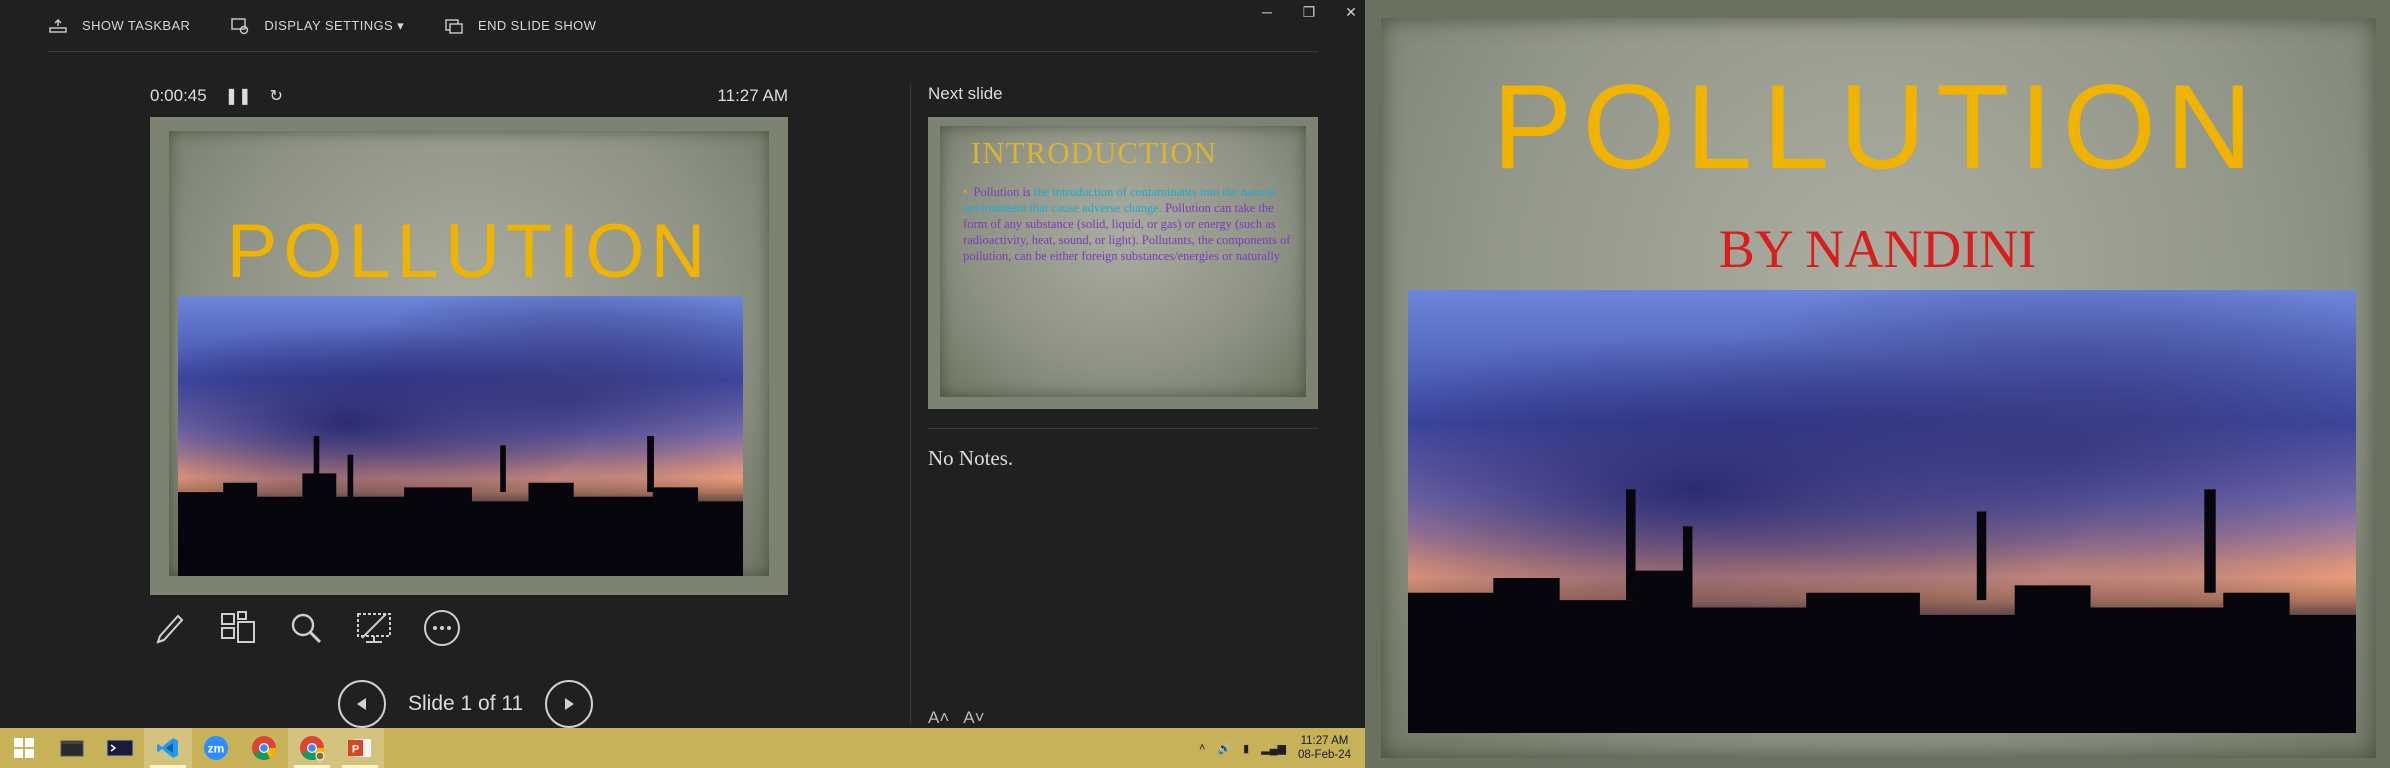 The height and width of the screenshot is (768, 2390). What do you see at coordinates (938, 718) in the screenshot?
I see `increase-font-icon: A˄` at bounding box center [938, 718].